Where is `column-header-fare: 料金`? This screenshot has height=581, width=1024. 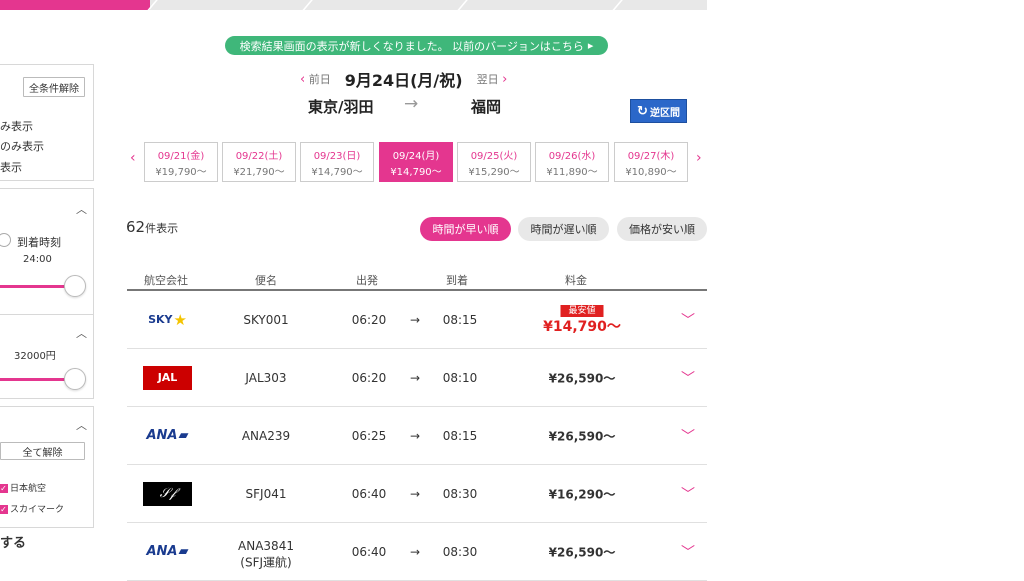 column-header-fare: 料金 is located at coordinates (576, 280).